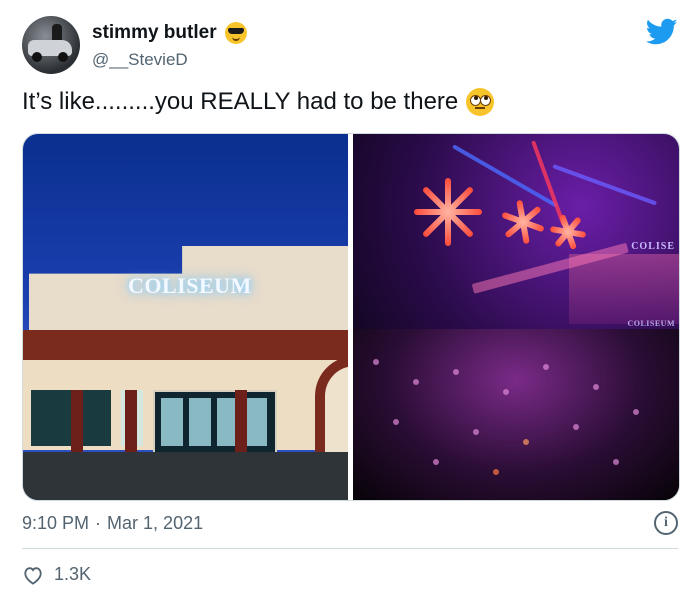 The width and height of the screenshot is (700, 602). What do you see at coordinates (624, 289) in the screenshot?
I see `stage-wall` at bounding box center [624, 289].